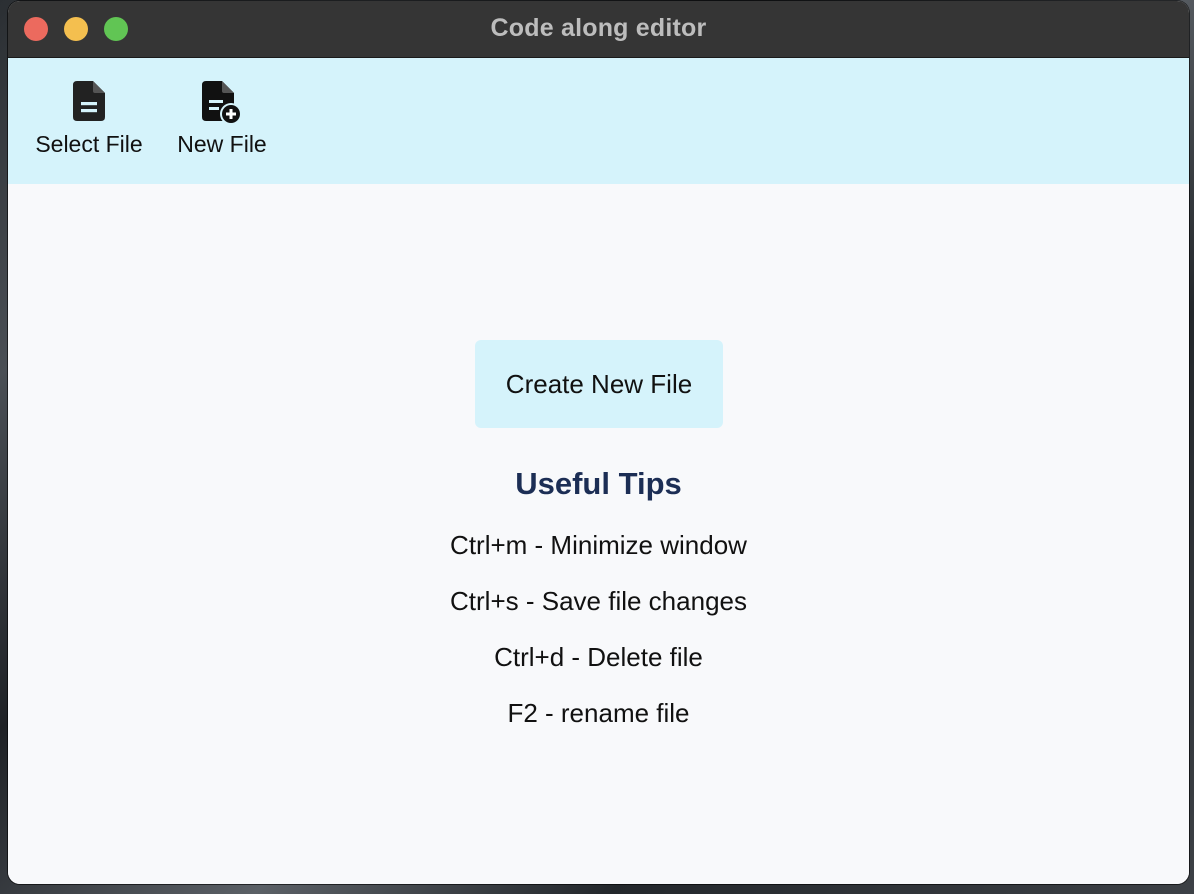 Image resolution: width=1194 pixels, height=894 pixels. Describe the element at coordinates (599, 384) in the screenshot. I see `create-new-file-button: Create New File` at that location.